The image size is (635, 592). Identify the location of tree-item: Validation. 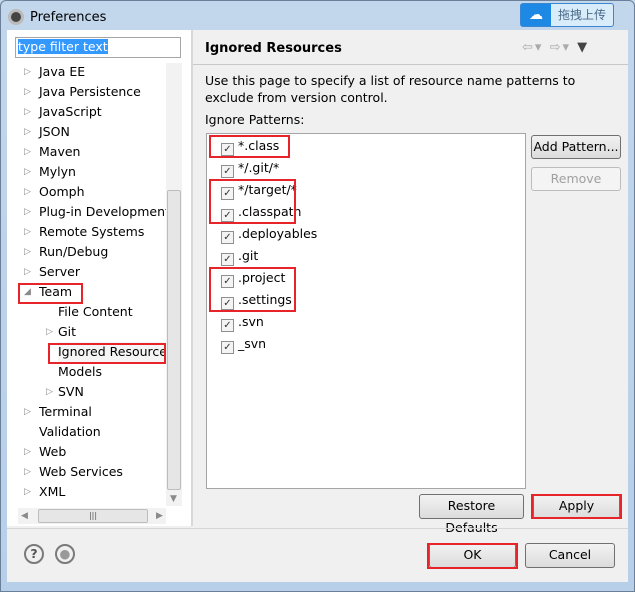
(70, 432).